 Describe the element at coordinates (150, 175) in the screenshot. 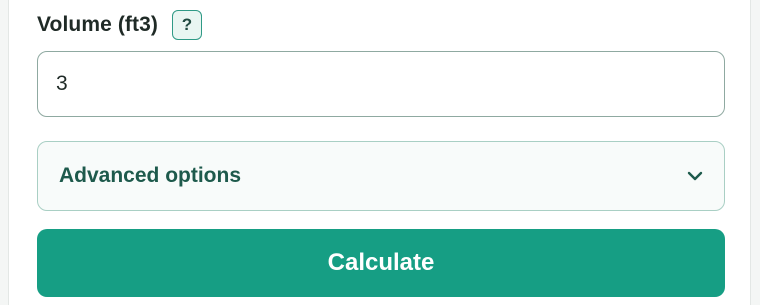

I see `advanced-options-label: Advanced options` at that location.